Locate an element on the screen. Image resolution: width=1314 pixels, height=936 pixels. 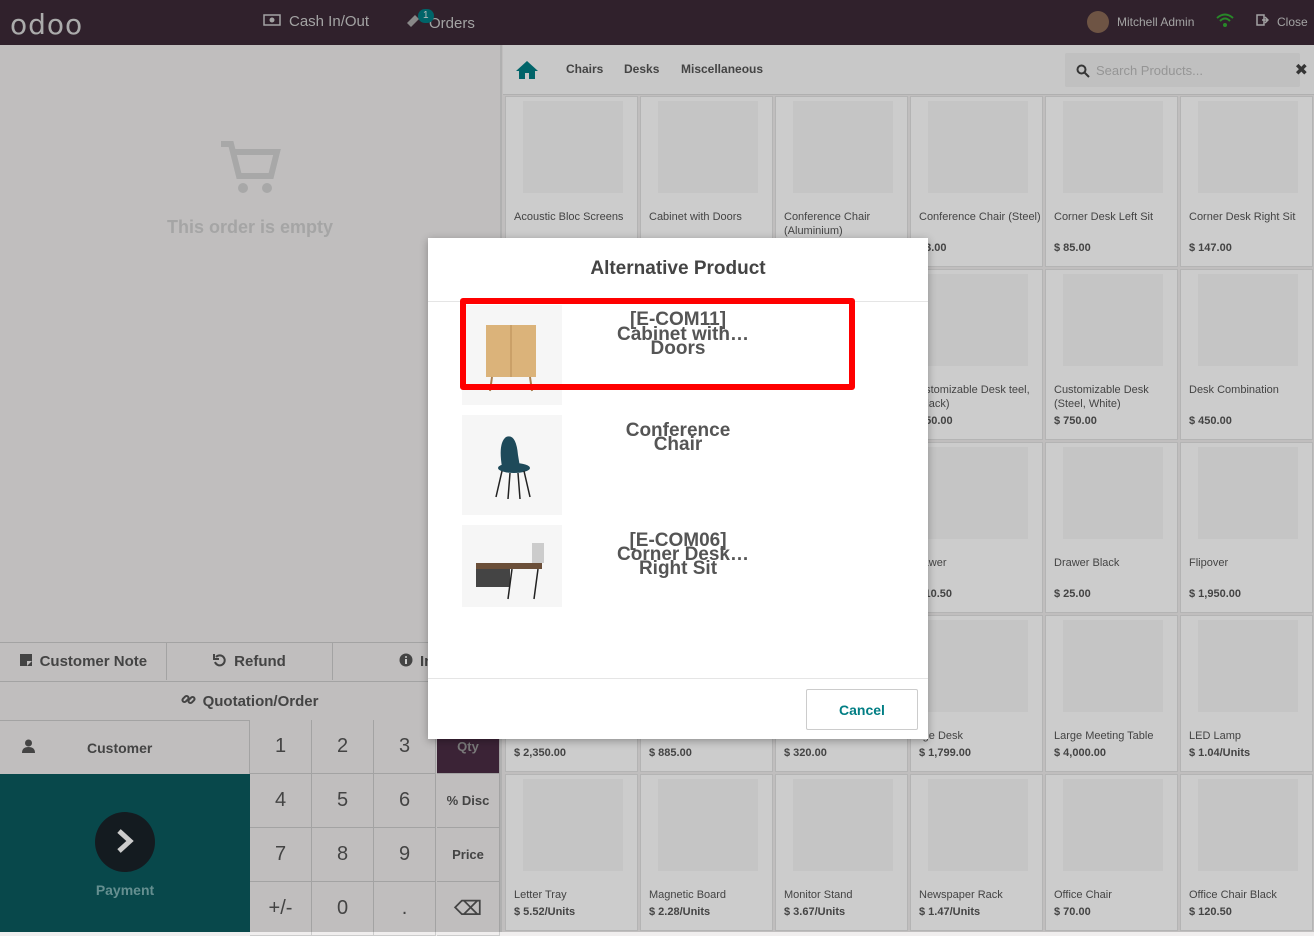
highlight-box is located at coordinates (657, 344).